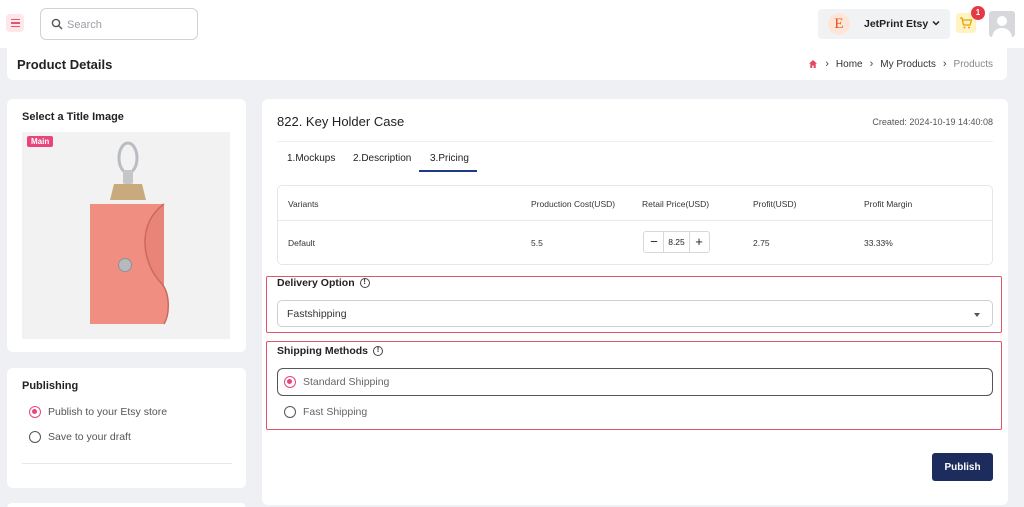 The width and height of the screenshot is (1024, 507). What do you see at coordinates (341, 121) in the screenshot?
I see `product-title: 822. Key Holder Case` at bounding box center [341, 121].